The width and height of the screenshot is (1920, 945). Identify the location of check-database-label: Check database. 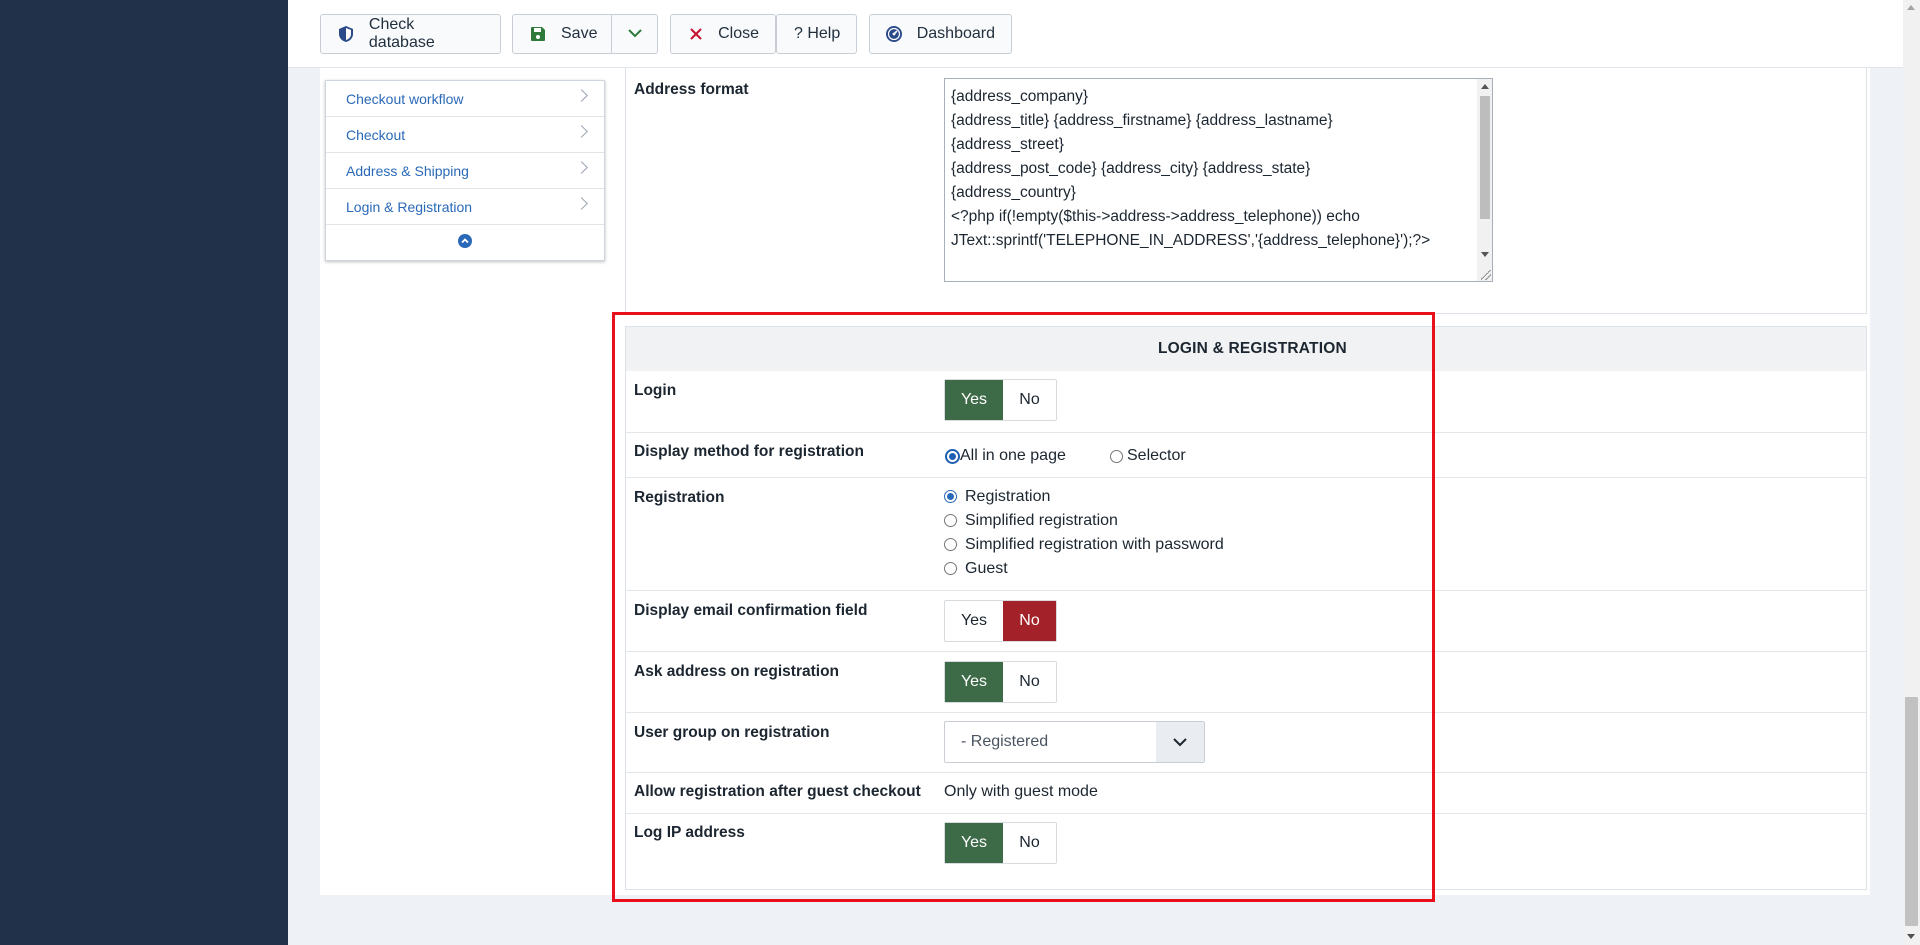
(401, 33).